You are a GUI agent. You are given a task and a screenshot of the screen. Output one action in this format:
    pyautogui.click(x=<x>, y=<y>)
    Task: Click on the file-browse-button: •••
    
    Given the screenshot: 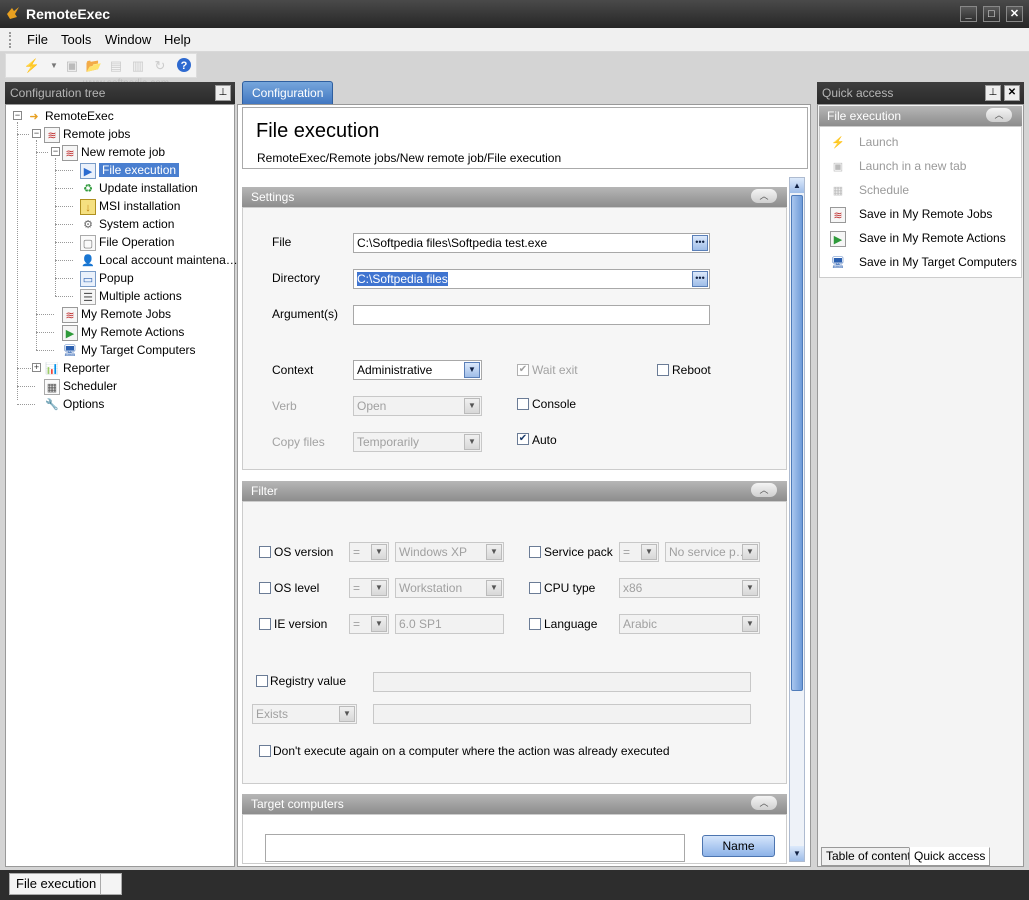 What is the action you would take?
    pyautogui.click(x=700, y=243)
    